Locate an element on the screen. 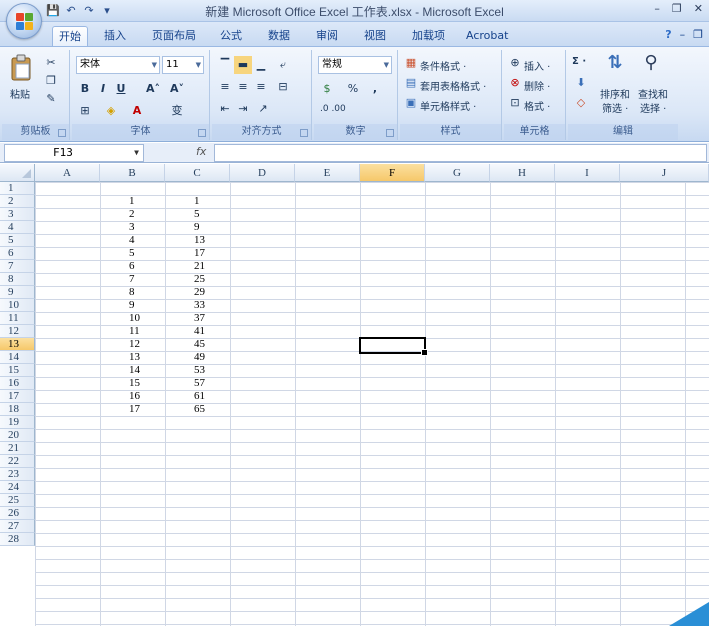  column-header-g: G is located at coordinates (457, 173).